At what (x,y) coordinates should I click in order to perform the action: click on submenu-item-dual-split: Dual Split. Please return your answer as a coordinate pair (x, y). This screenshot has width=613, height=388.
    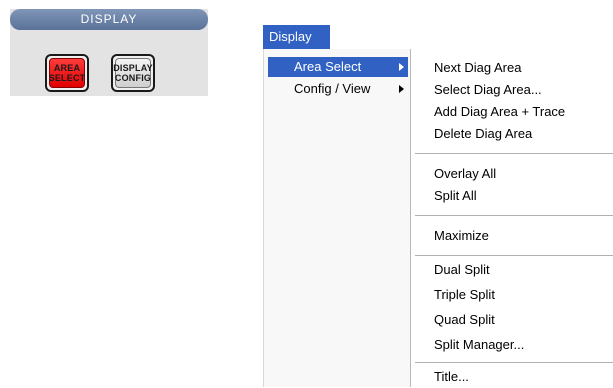
    Looking at the image, I should click on (462, 270).